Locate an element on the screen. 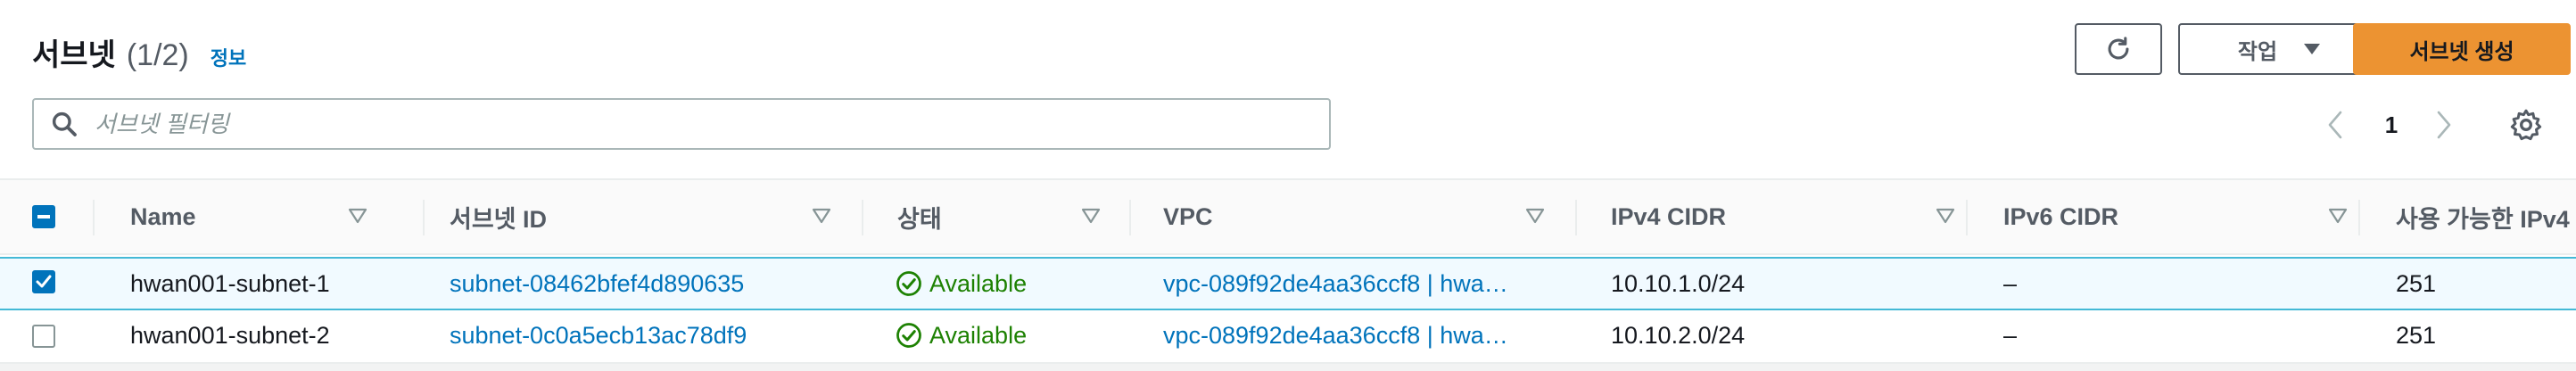  column-header-ipv4-cidr: IPv4 CIDR is located at coordinates (1799, 216).